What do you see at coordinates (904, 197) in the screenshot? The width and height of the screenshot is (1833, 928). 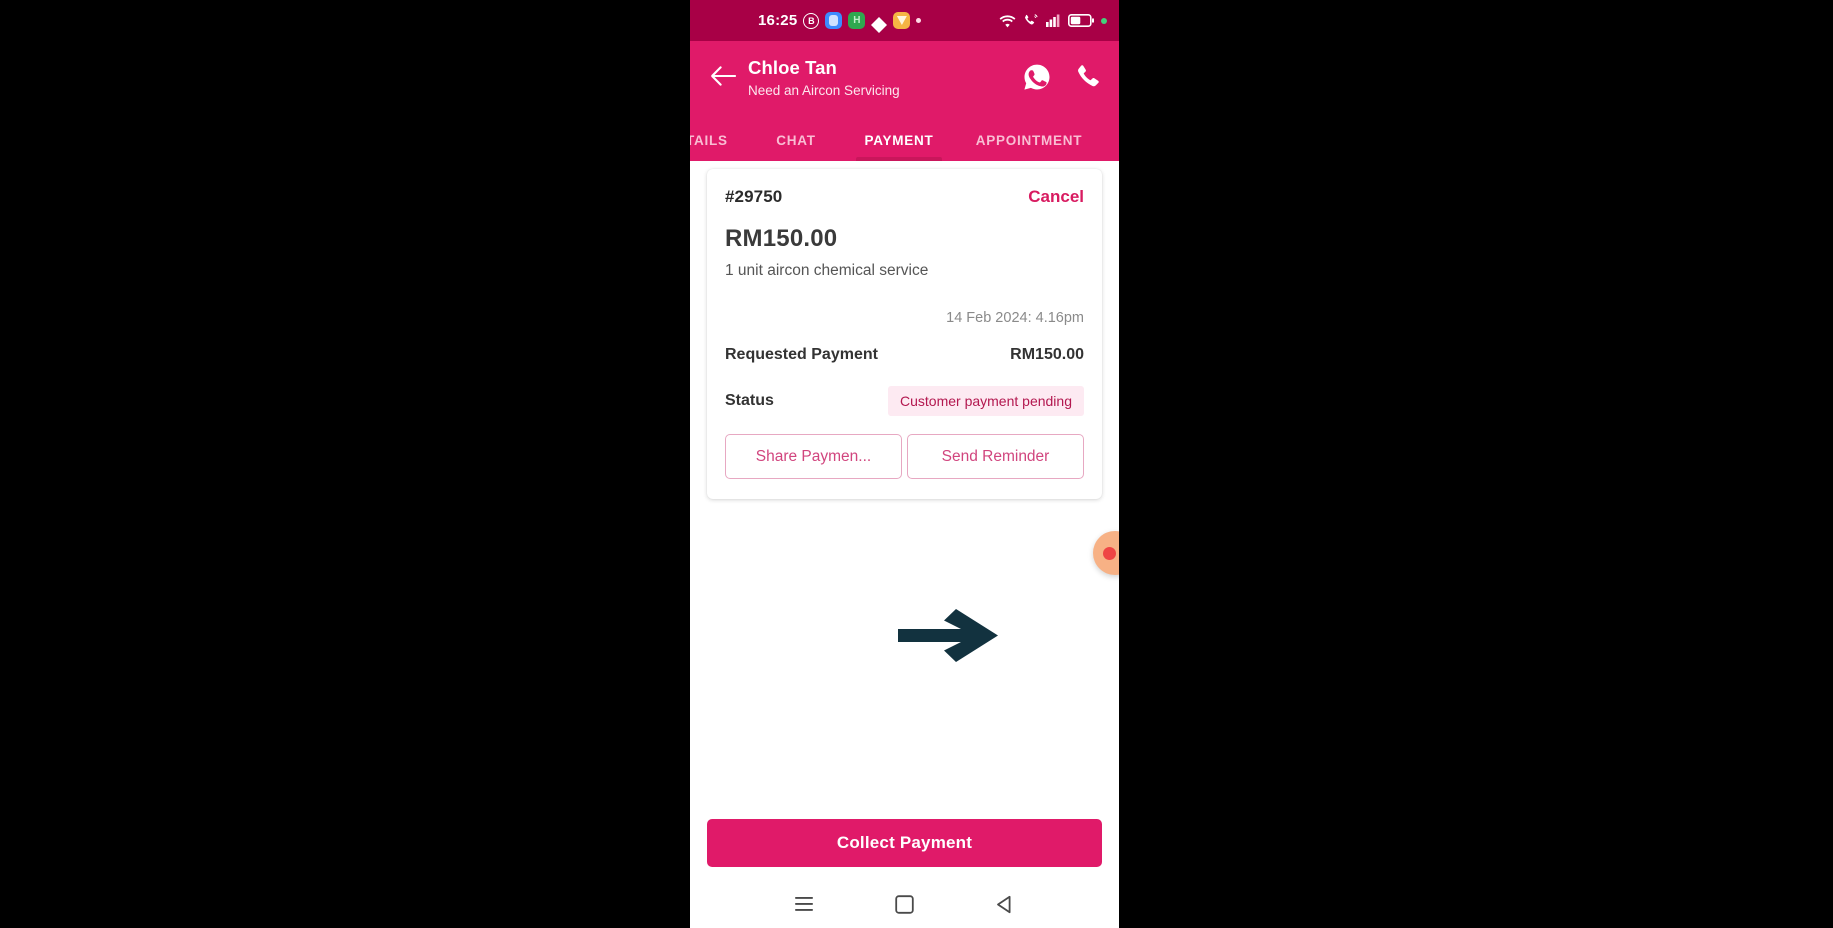 I see `card-header-row: #29750 Cancel` at bounding box center [904, 197].